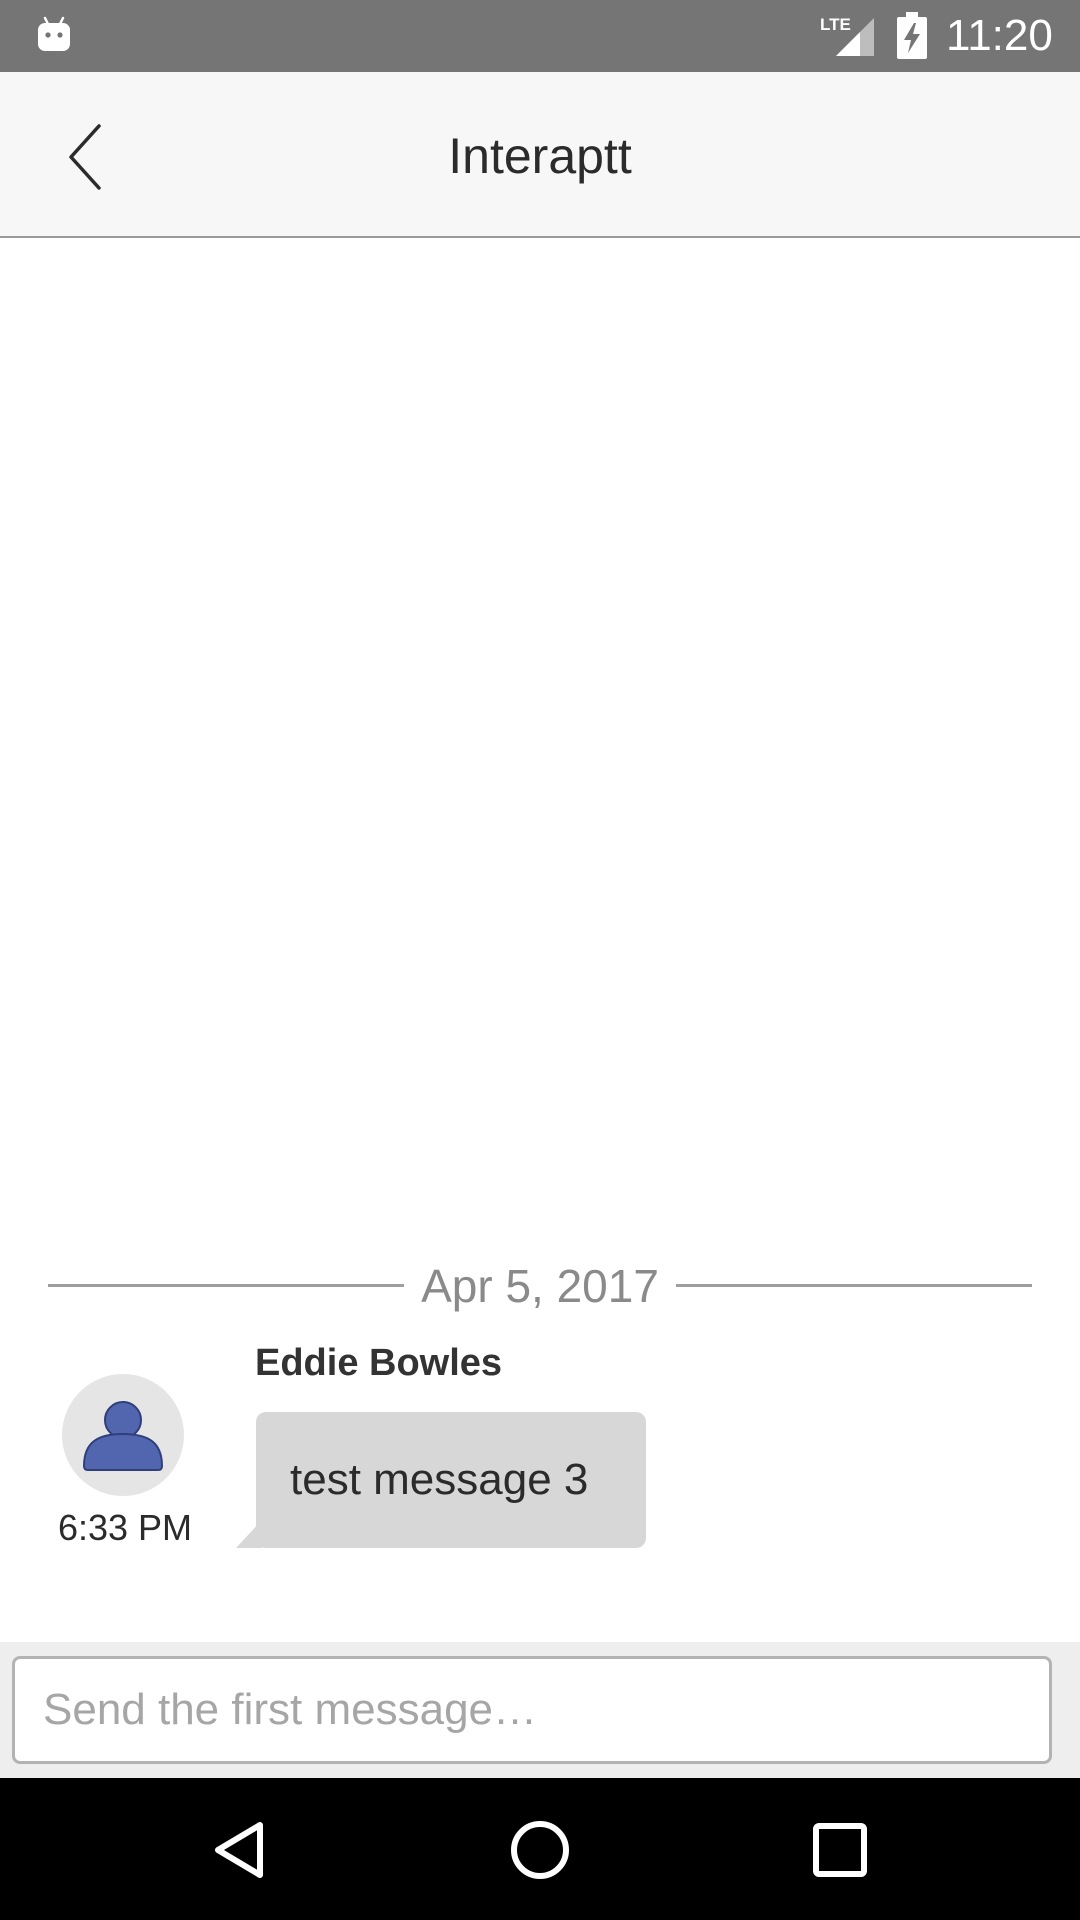  I want to click on sender-name: Eddie Bowles, so click(379, 1363).